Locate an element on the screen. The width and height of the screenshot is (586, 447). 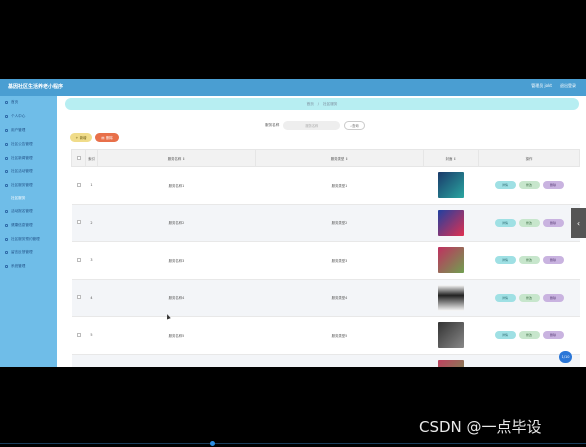
header-name: 服务名称 ↕ is located at coordinates (176, 158).